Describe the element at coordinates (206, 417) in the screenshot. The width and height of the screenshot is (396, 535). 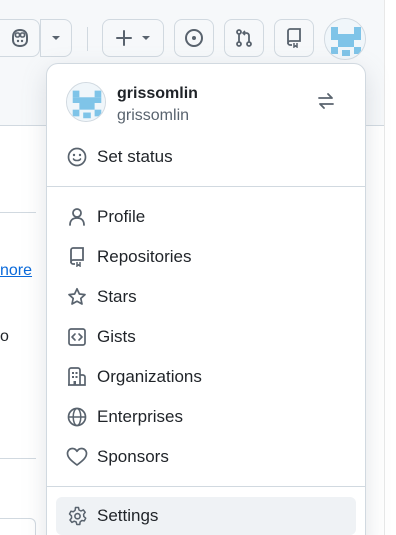
I see `menu-item-enterprises: Enterprises` at that location.